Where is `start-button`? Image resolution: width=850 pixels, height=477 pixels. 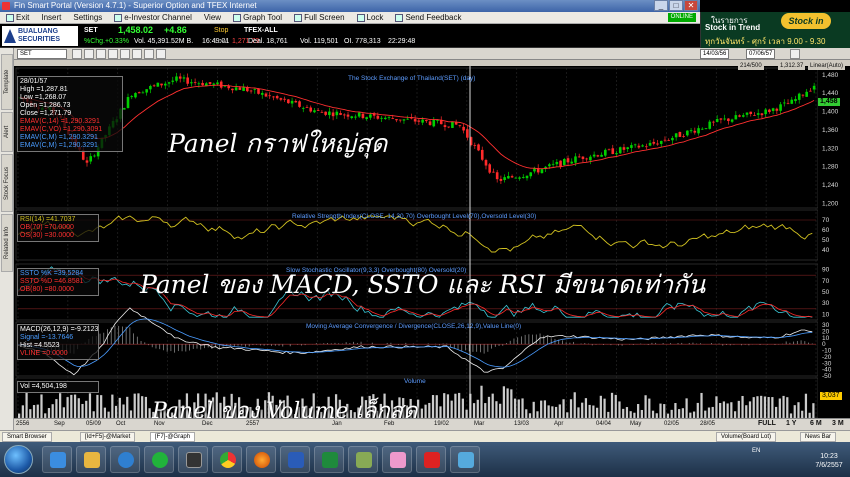 start-button is located at coordinates (18, 459).